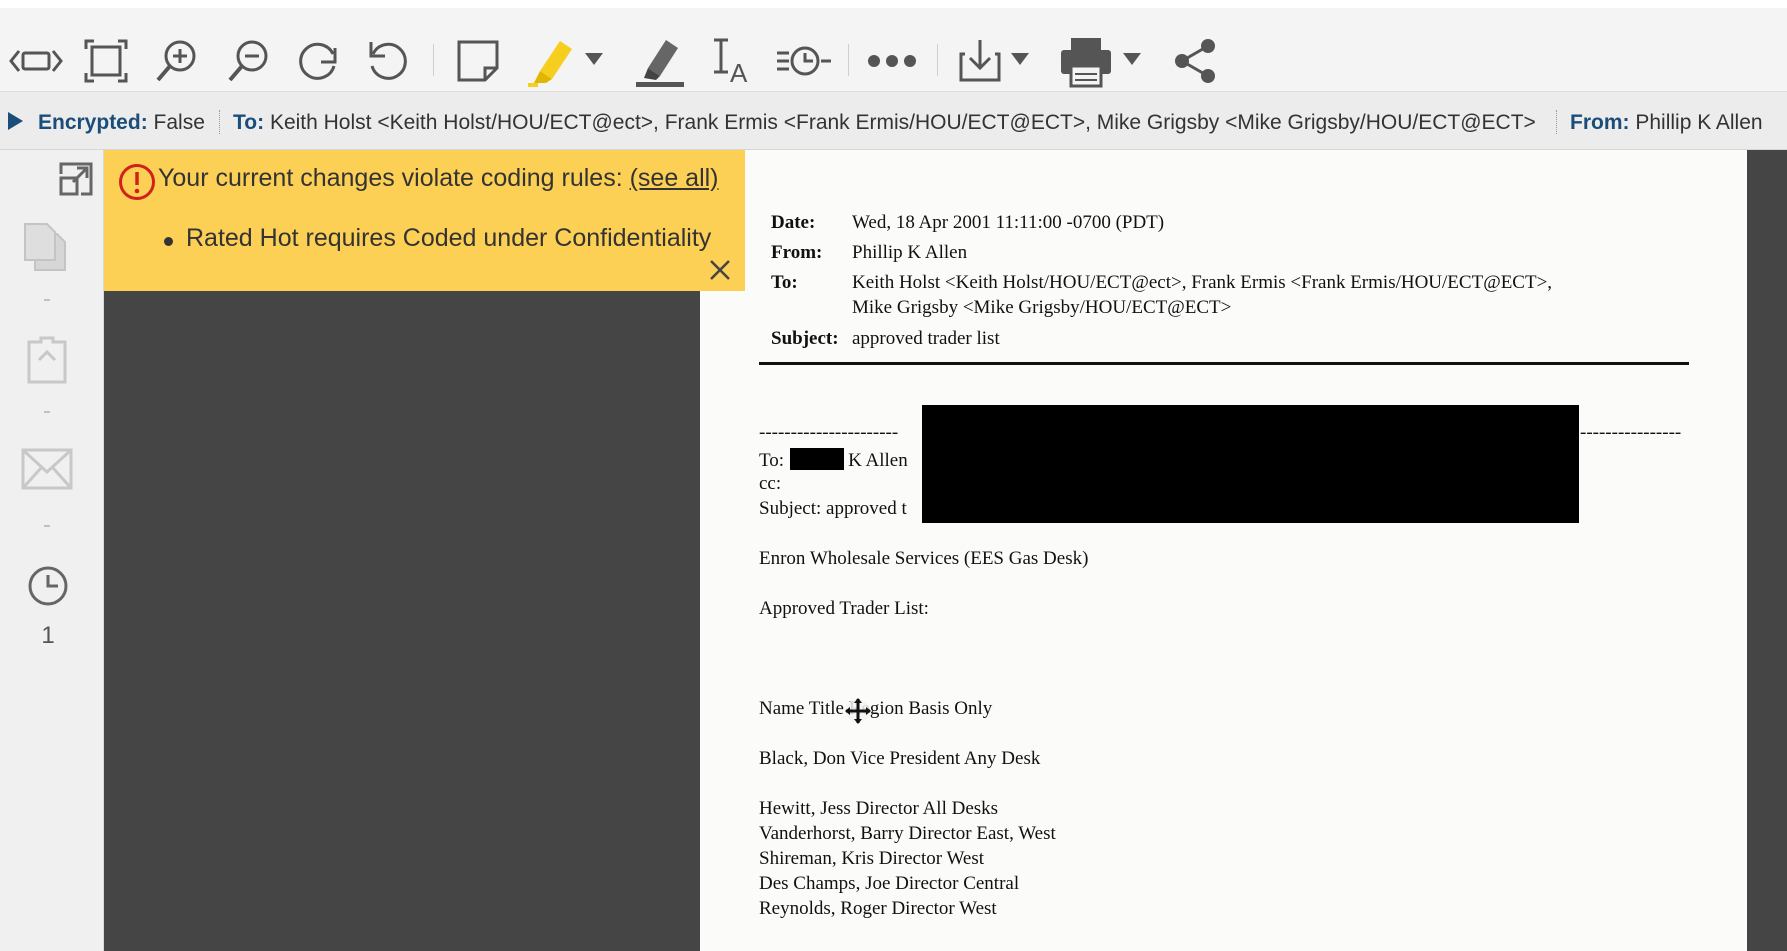  I want to click on error-icon, so click(137, 182).